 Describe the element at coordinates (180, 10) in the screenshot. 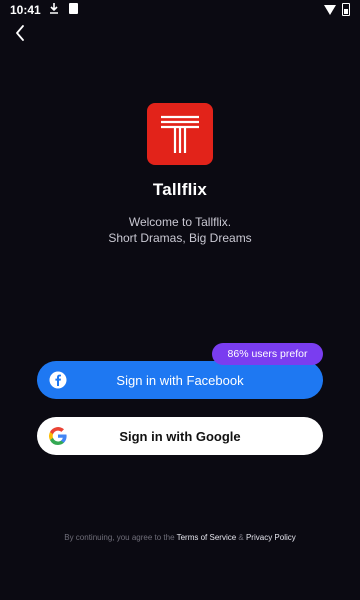

I see `status-bar: 10:41` at that location.